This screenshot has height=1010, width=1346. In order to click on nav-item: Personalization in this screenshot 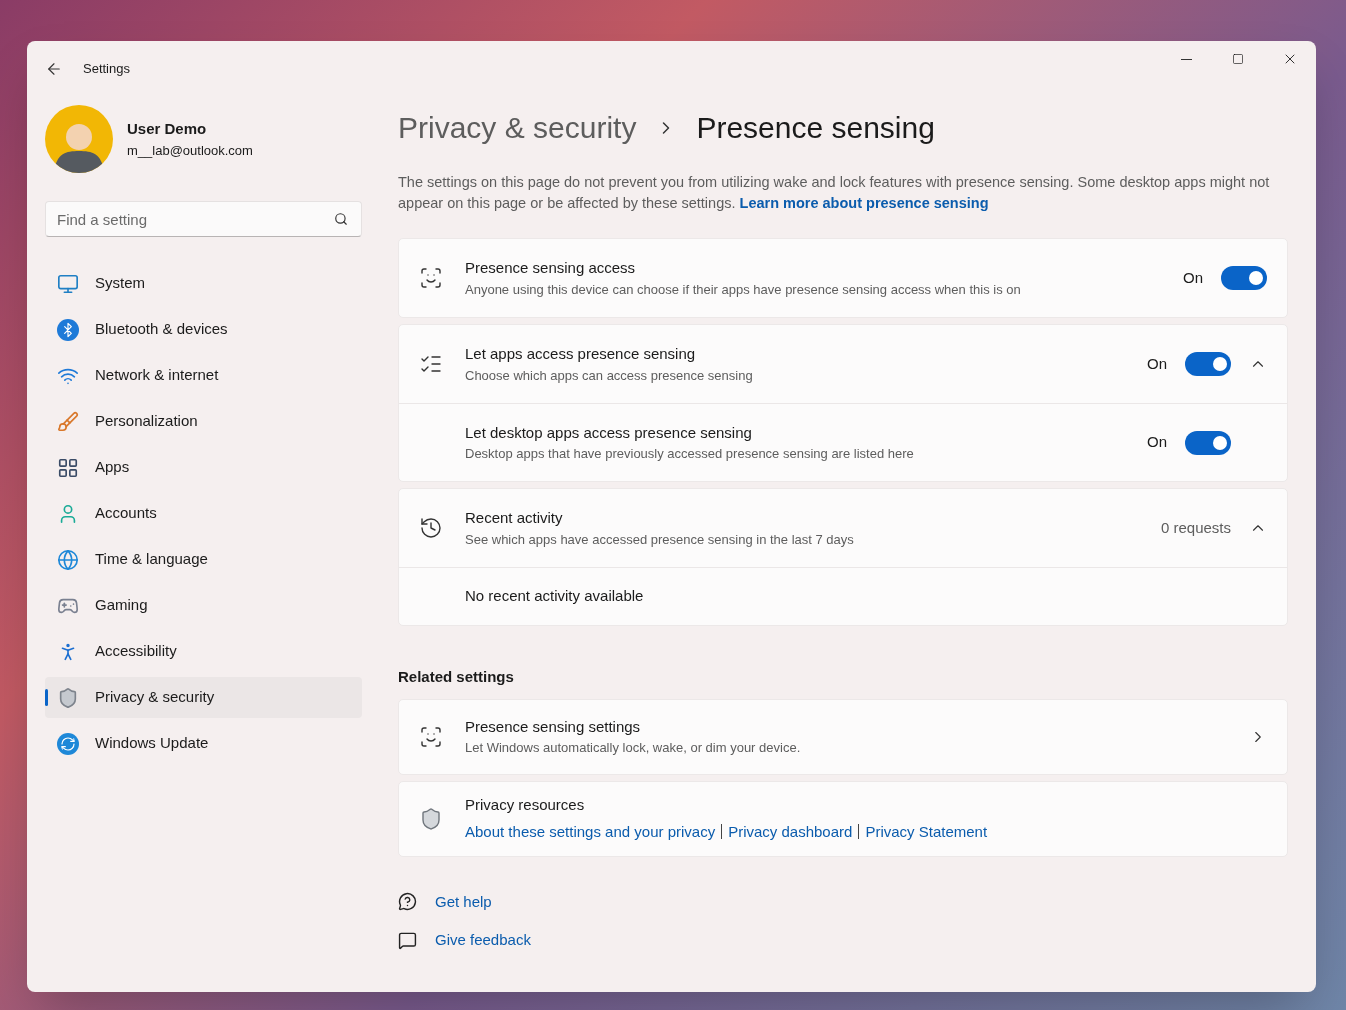, I will do `click(203, 421)`.